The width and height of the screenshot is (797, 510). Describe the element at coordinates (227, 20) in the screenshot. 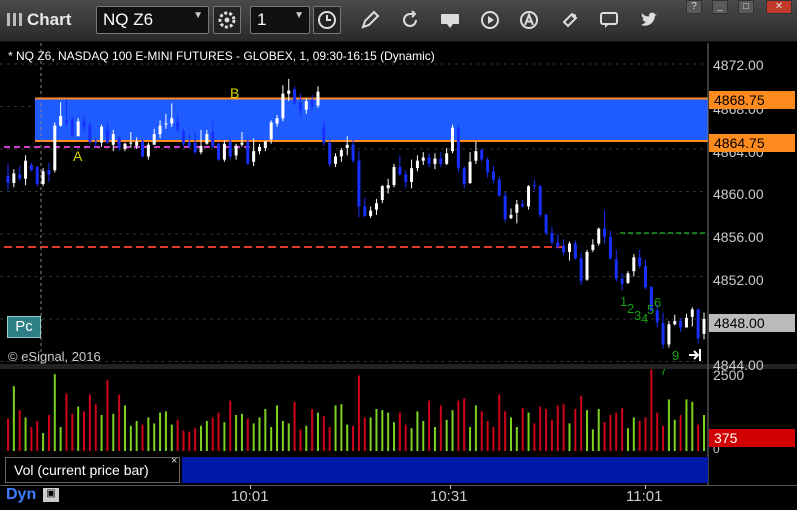

I see `symbol-settings-button` at that location.